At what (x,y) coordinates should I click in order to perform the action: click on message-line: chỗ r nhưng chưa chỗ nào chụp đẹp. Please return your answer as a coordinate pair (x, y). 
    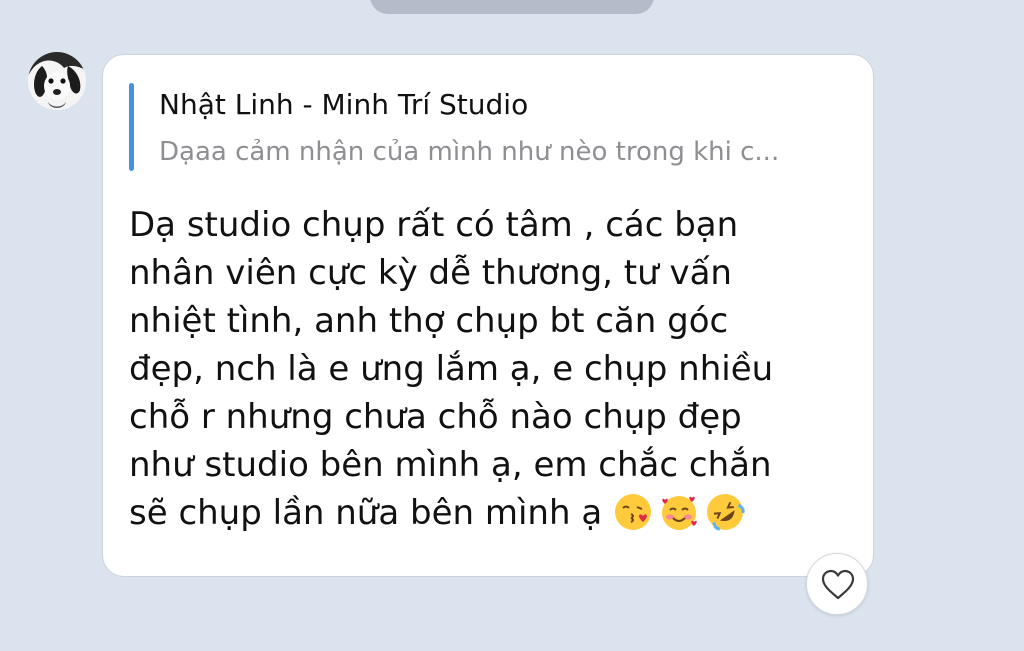
    Looking at the image, I should click on (435, 417).